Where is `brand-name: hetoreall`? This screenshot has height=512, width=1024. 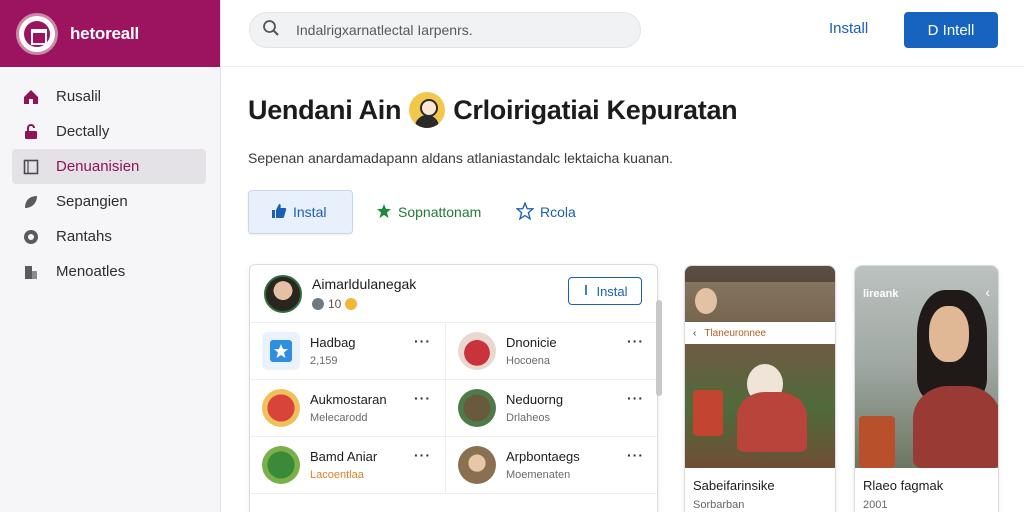
brand-name: hetoreall is located at coordinates (105, 33).